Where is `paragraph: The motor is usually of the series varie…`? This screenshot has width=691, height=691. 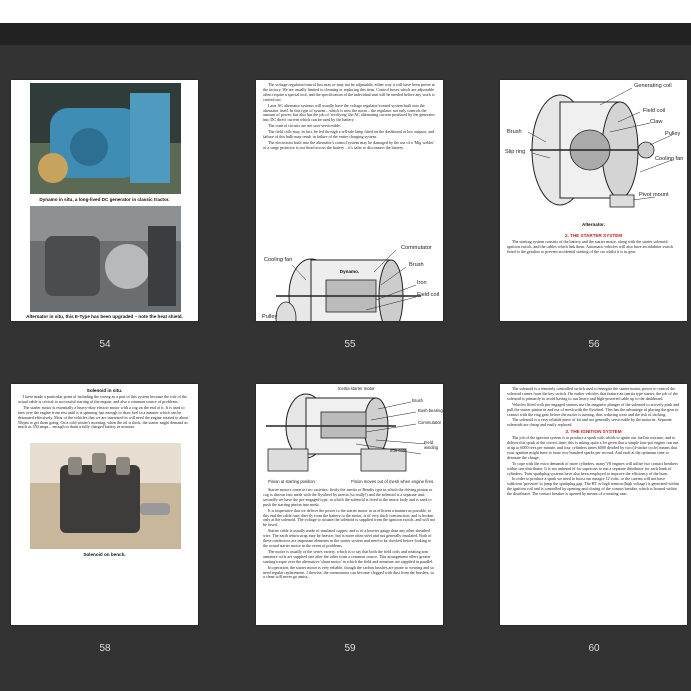
paragraph: The motor is usually of the series varie… is located at coordinates (348, 556).